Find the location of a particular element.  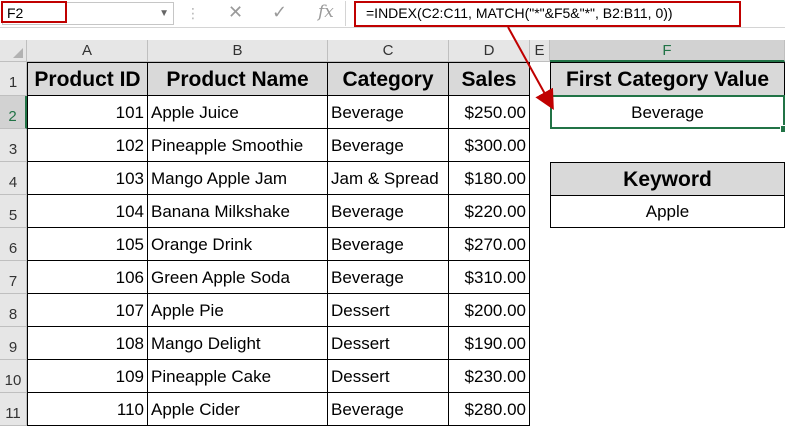

keyword-value-cell: Apple is located at coordinates (667, 211).